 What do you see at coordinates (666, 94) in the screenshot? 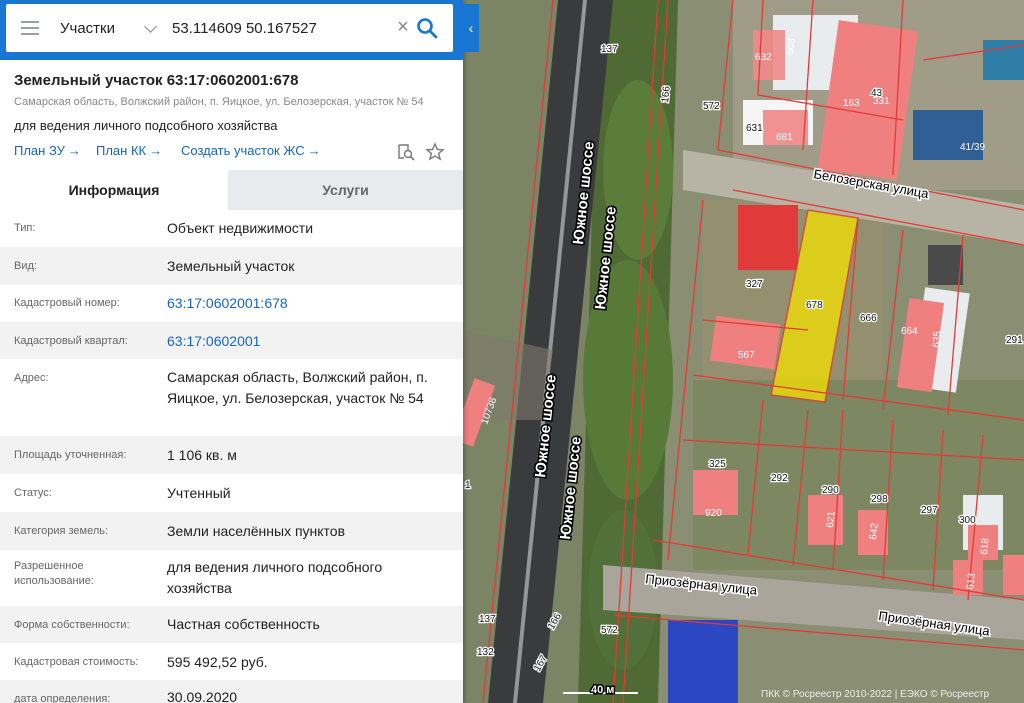
I see `plot-number: 166` at bounding box center [666, 94].